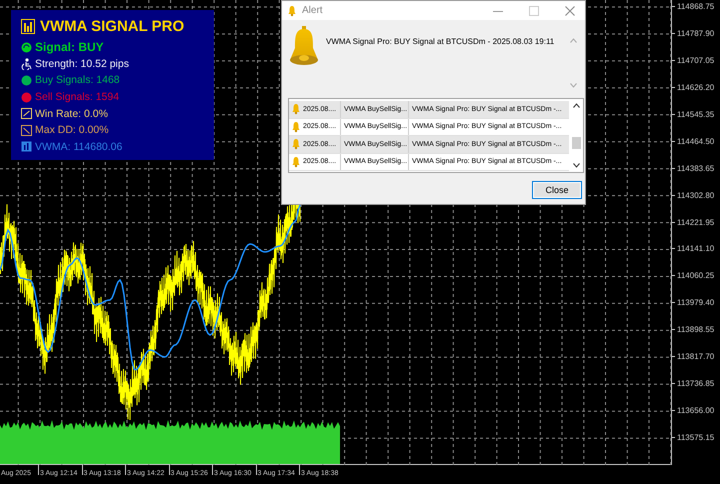  What do you see at coordinates (576, 142) in the screenshot?
I see `scrollbar-thumb` at bounding box center [576, 142].